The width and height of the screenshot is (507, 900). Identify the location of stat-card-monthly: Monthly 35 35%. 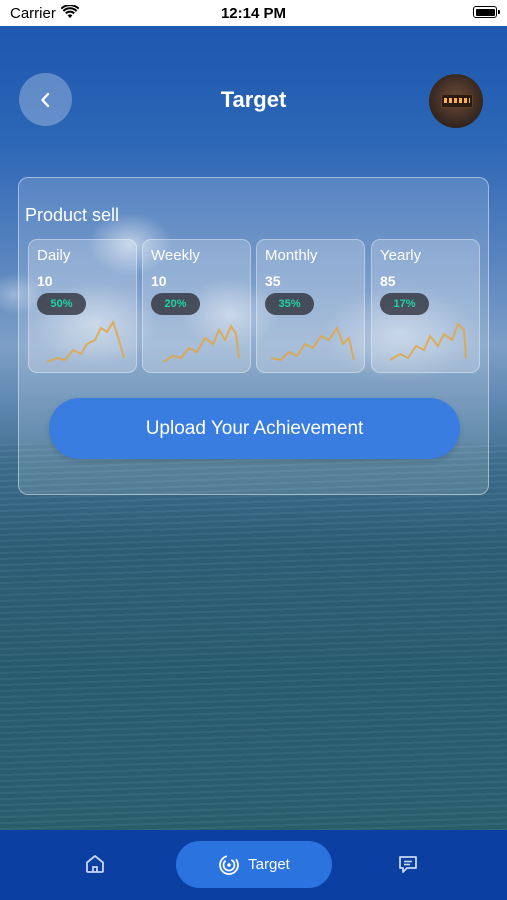
(310, 306).